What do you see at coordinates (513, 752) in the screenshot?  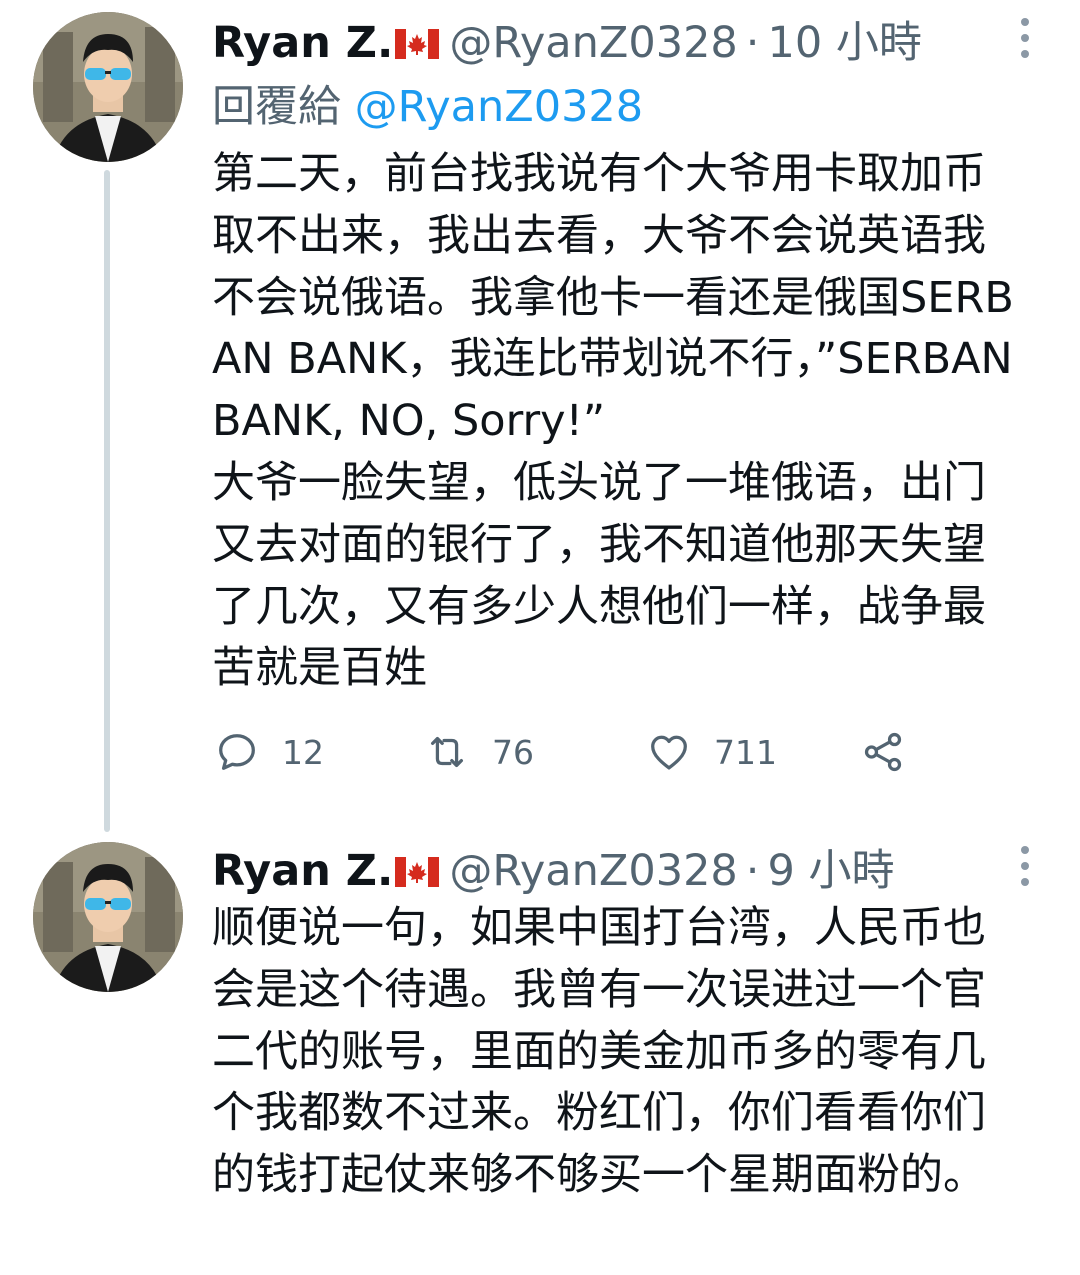 I see `retweet-count: 76` at bounding box center [513, 752].